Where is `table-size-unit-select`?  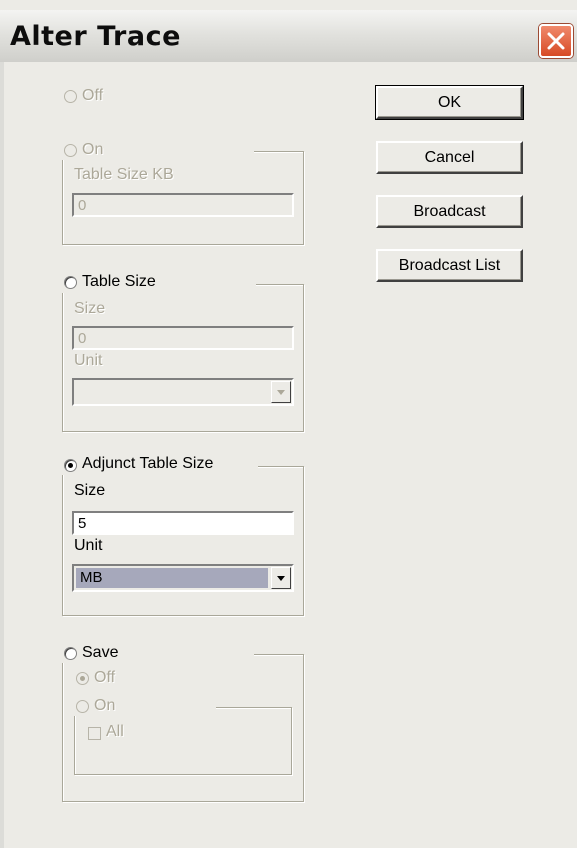
table-size-unit-select is located at coordinates (183, 392).